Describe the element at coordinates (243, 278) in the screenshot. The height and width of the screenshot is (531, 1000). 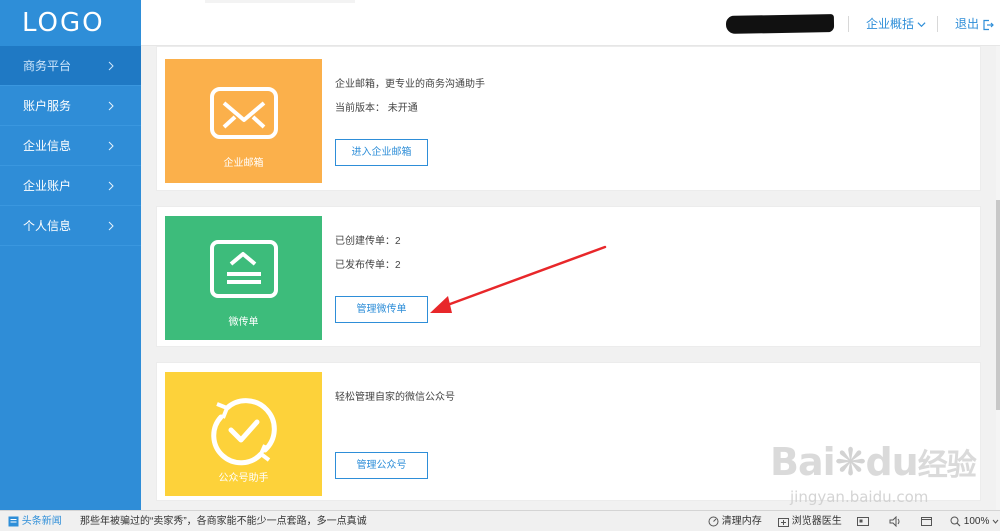
I see `flyer-tile: 微传单` at that location.